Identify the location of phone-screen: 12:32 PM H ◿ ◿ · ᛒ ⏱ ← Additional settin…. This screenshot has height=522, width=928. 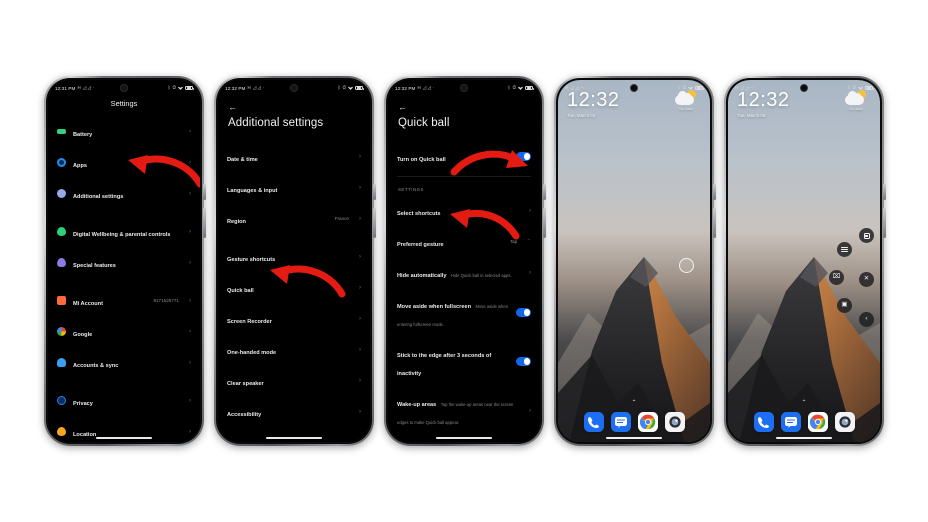
(294, 261).